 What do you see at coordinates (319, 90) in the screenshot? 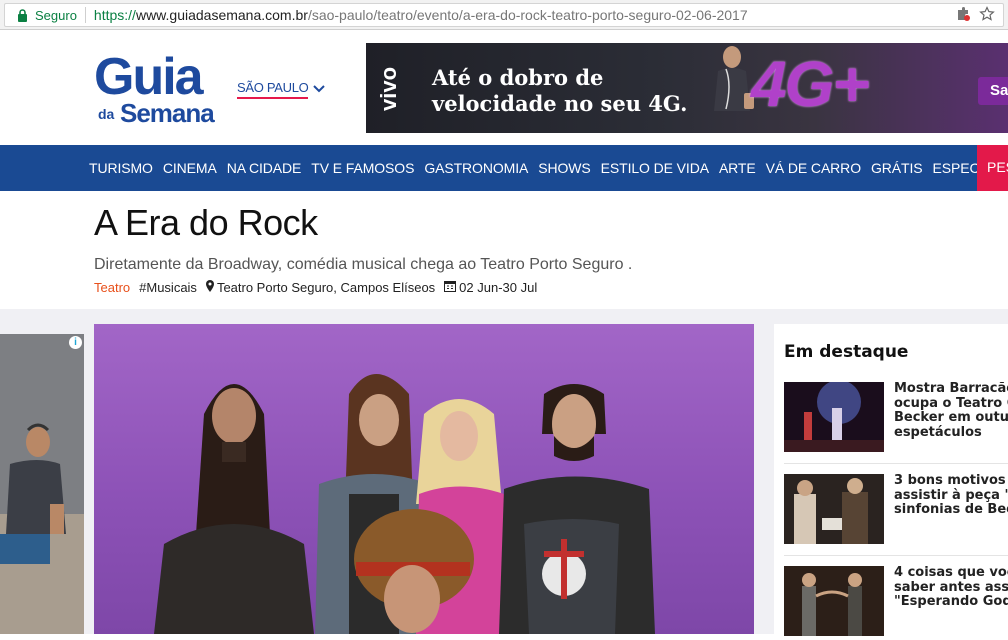
I see `chevron-down-icon` at bounding box center [319, 90].